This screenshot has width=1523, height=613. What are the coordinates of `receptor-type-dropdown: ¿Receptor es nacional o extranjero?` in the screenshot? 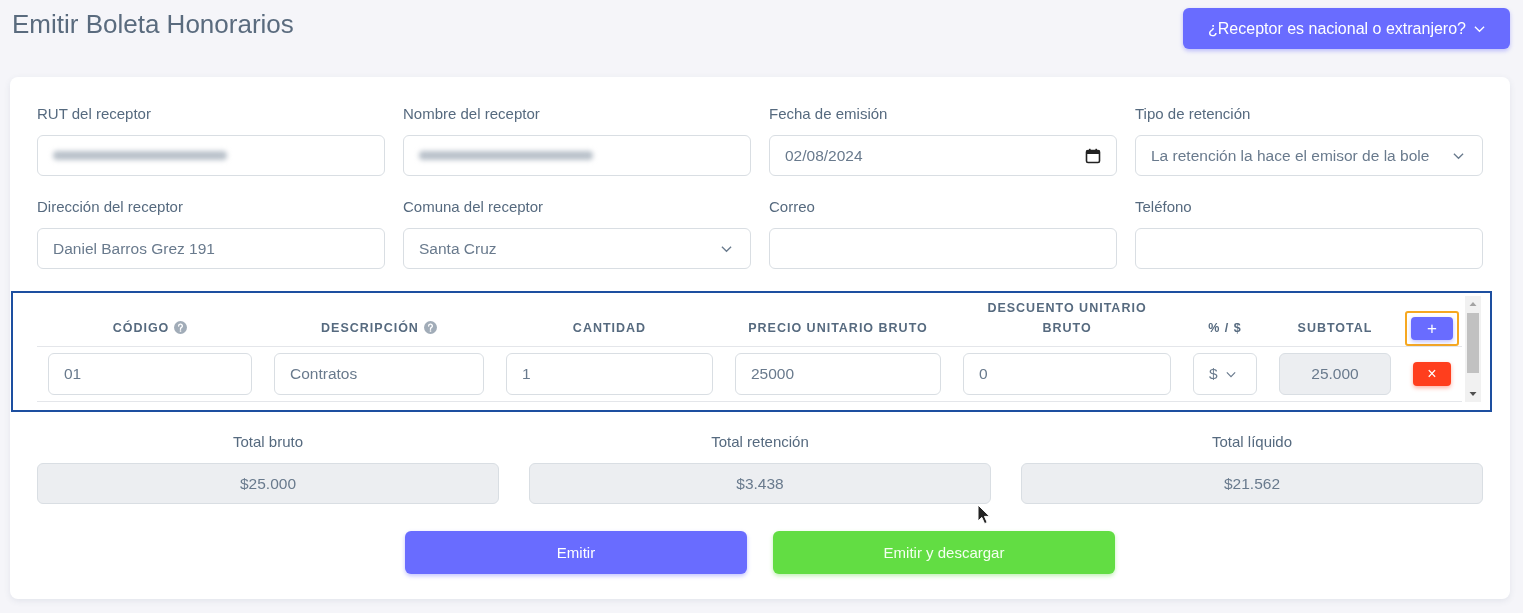 It's located at (1346, 28).